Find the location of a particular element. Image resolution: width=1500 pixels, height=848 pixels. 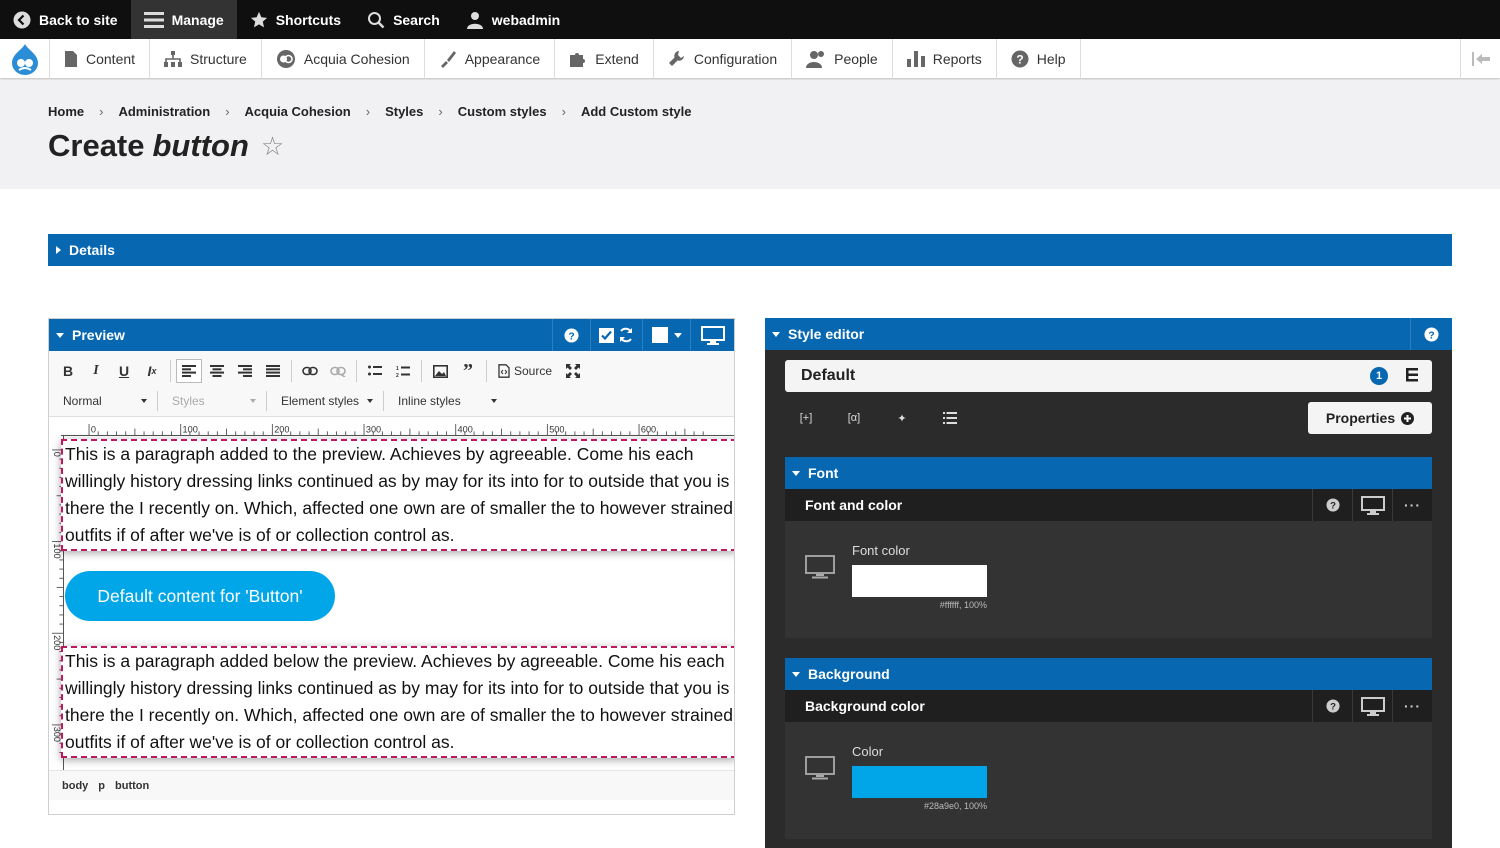

background-color-label: Background color is located at coordinates (865, 706).